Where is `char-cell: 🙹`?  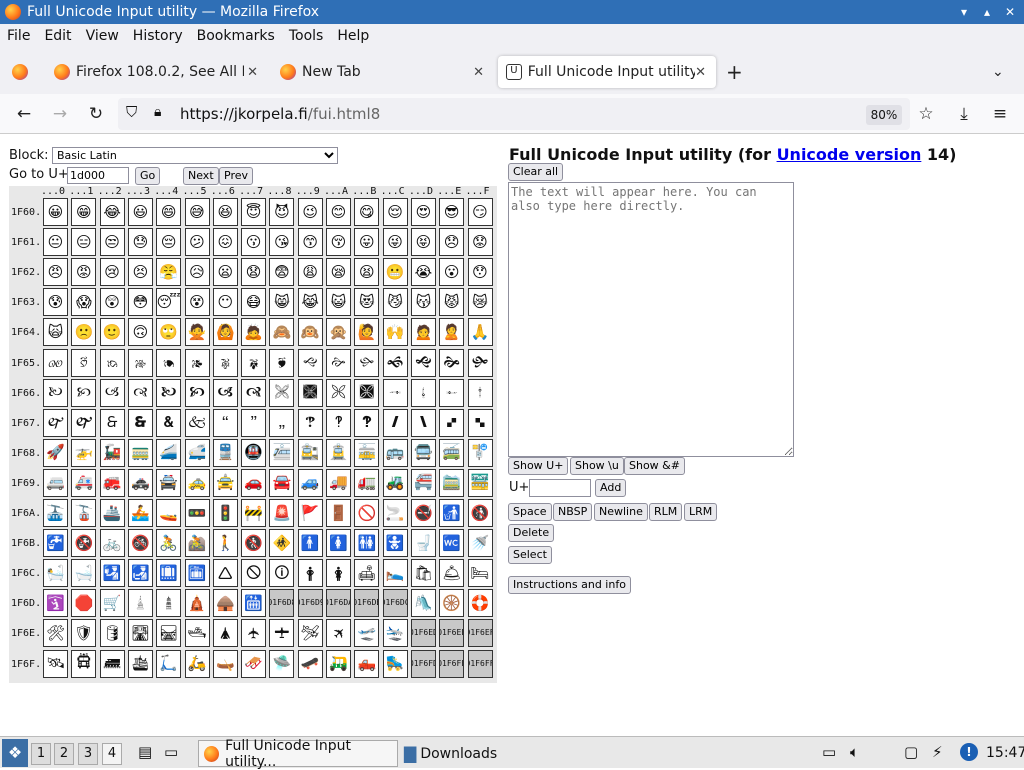
char-cell: 🙹 is located at coordinates (310, 422).